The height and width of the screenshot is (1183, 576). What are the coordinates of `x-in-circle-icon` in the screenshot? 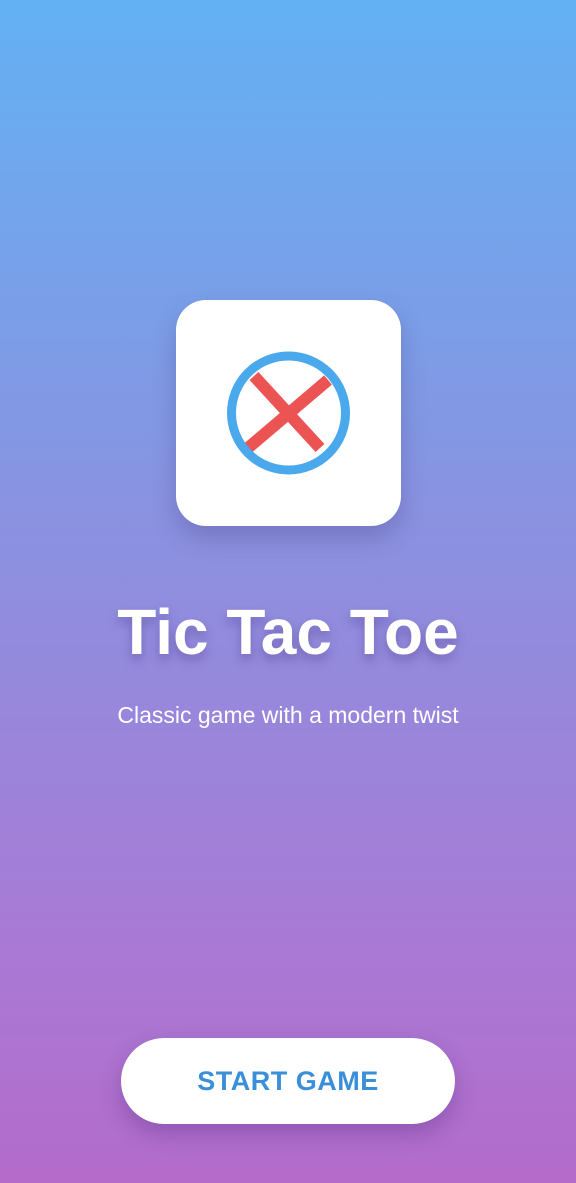 It's located at (288, 413).